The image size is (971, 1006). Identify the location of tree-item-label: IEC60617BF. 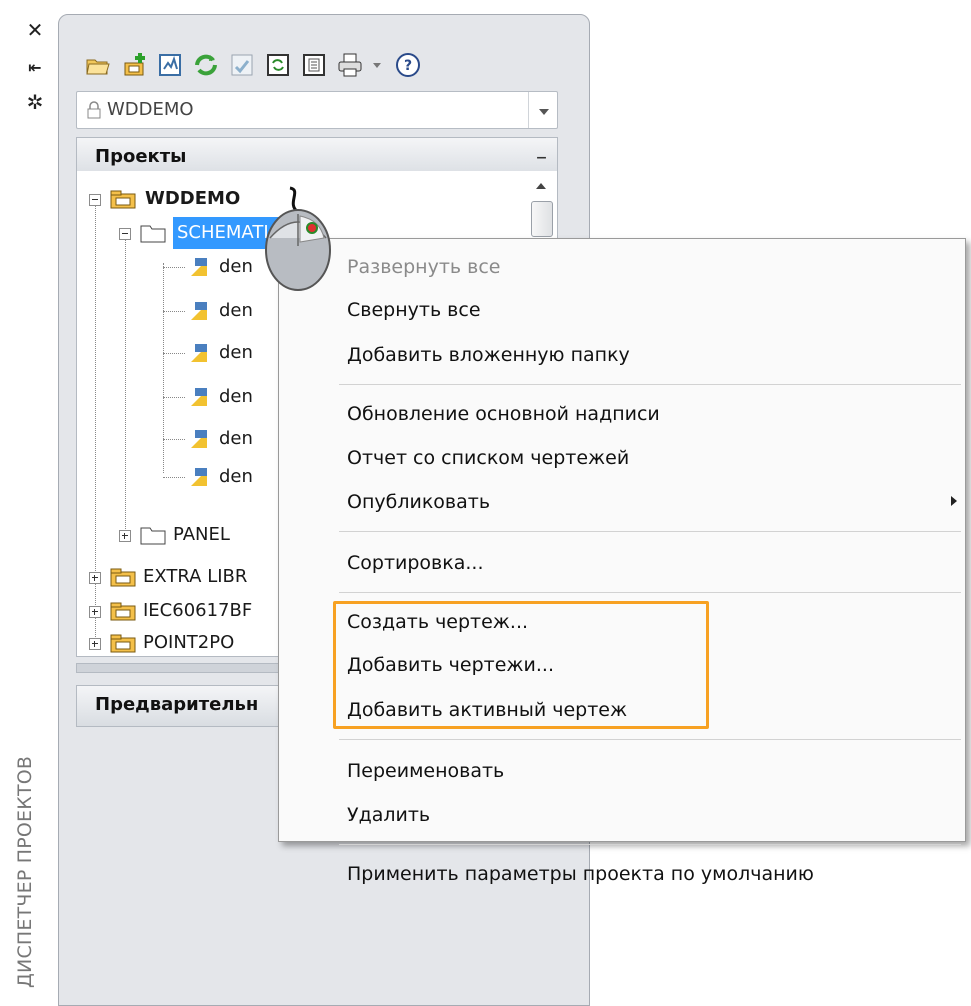
(198, 610).